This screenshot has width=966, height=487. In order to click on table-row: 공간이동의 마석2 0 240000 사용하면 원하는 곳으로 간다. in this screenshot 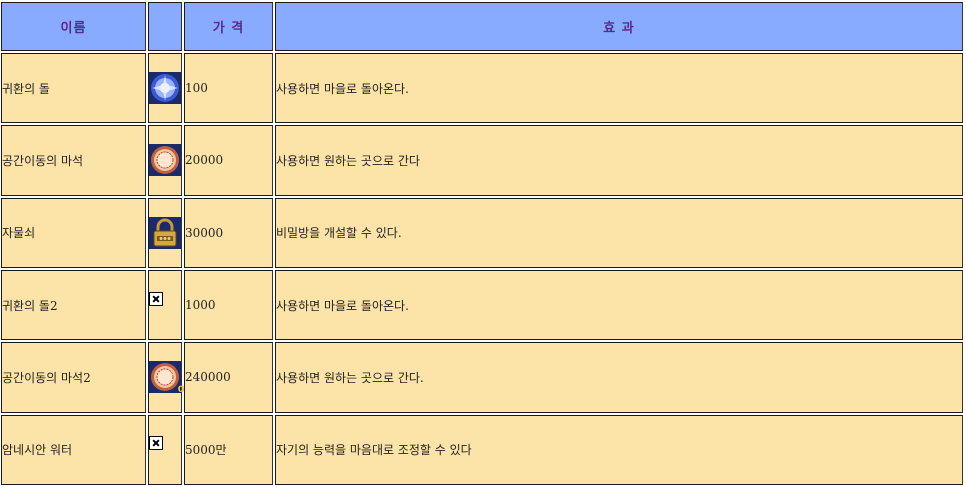, I will do `click(482, 377)`.